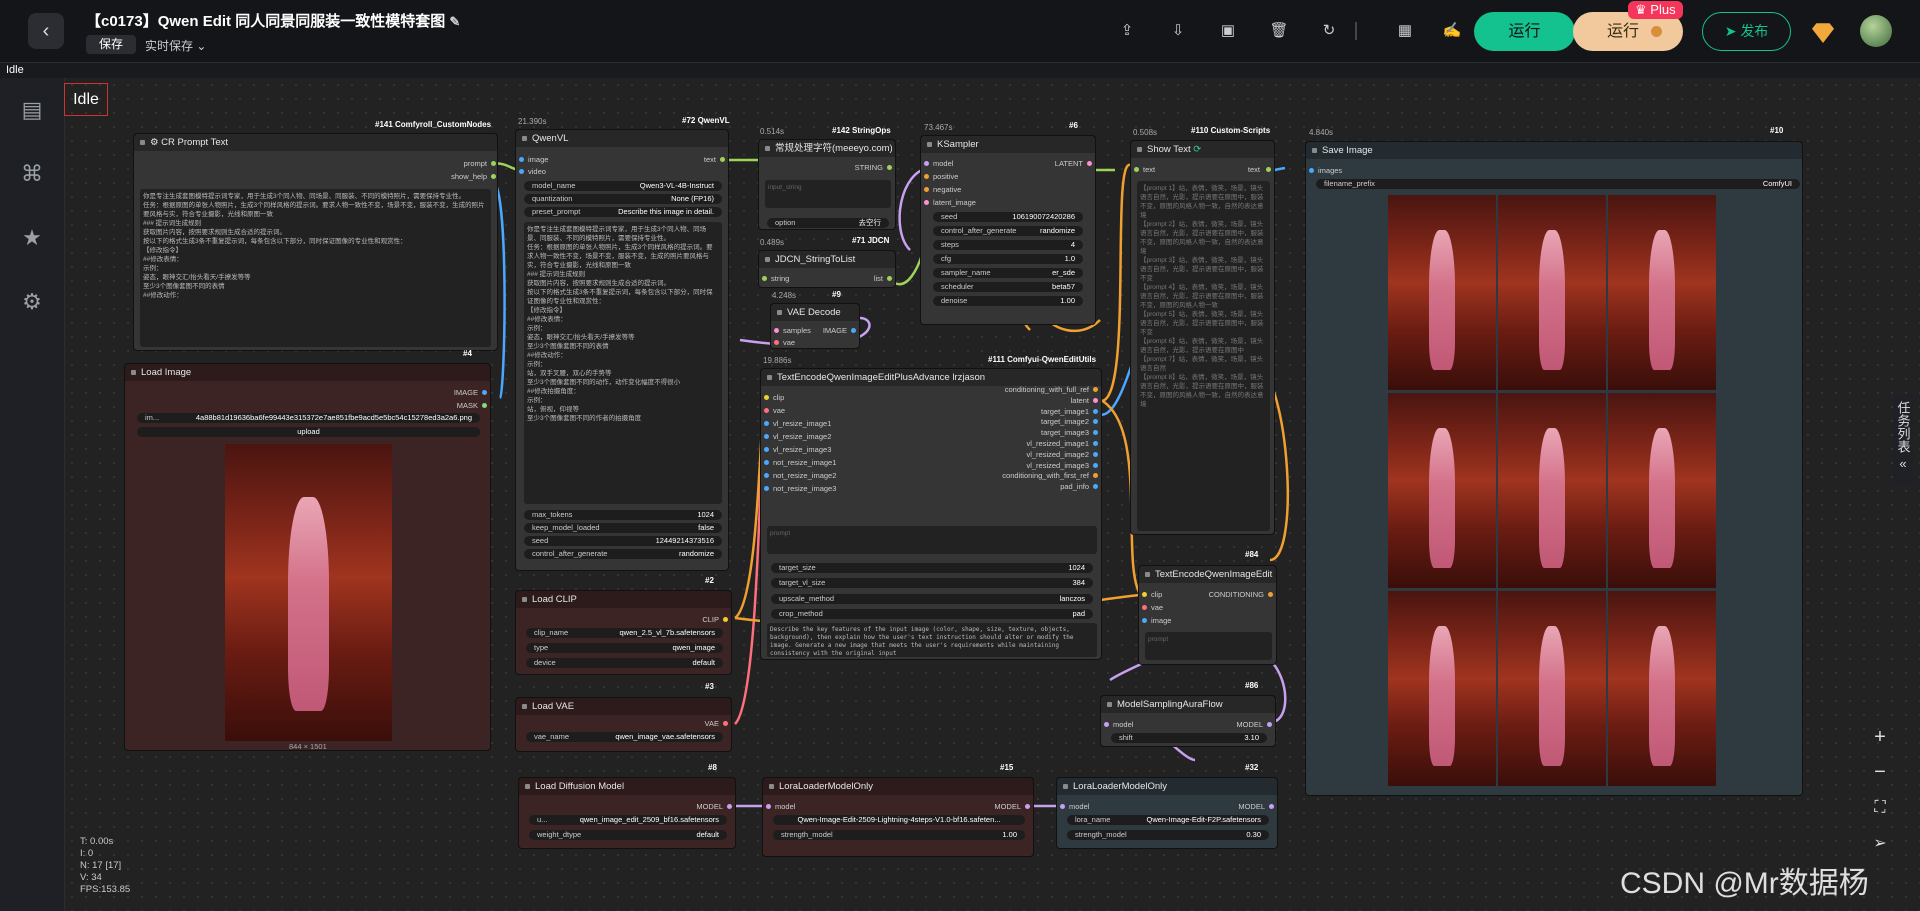  I want to click on input-string-textarea: input_string, so click(828, 194).